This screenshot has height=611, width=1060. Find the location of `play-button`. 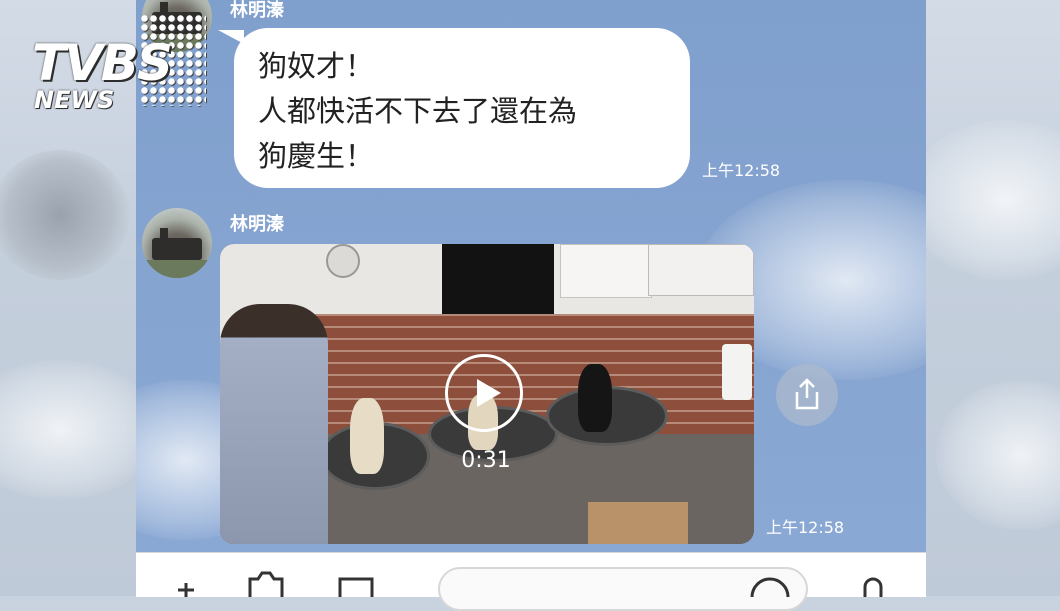

play-button is located at coordinates (484, 393).